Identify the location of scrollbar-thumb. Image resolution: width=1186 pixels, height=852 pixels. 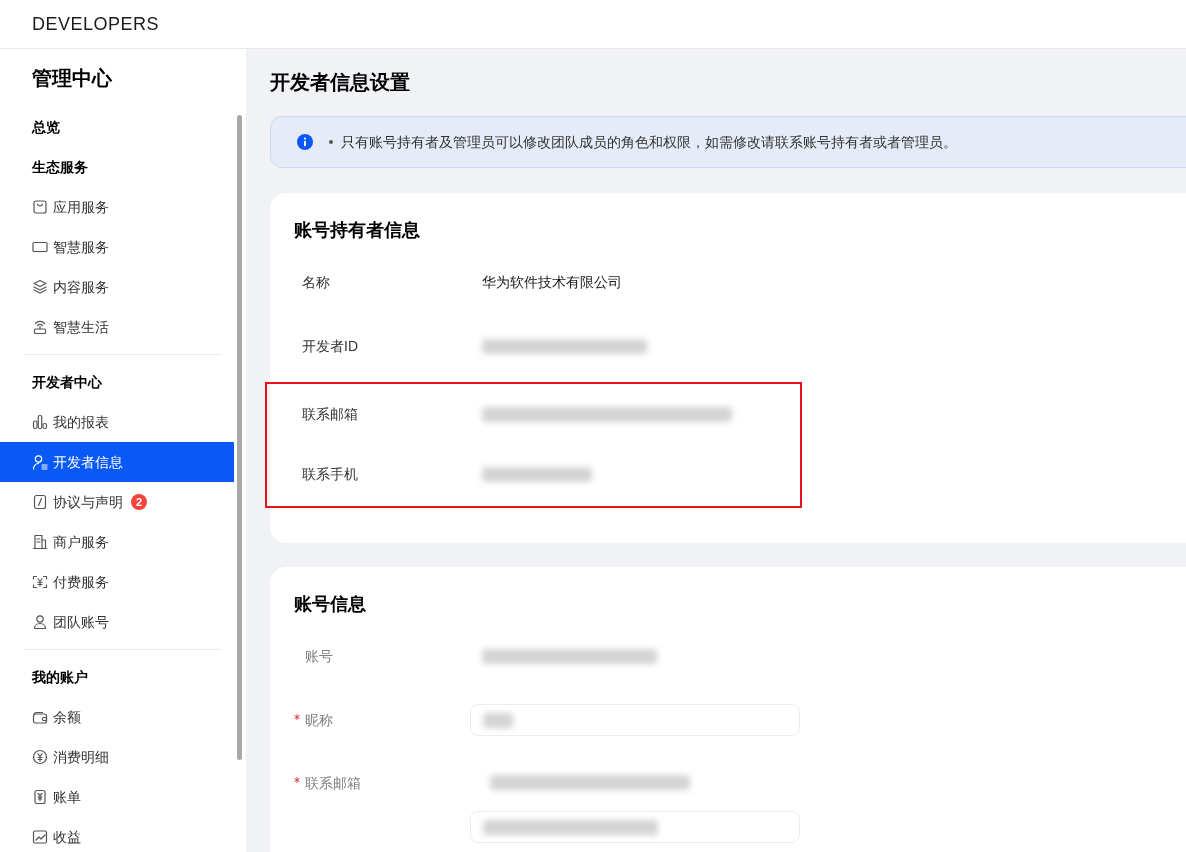
(239, 437).